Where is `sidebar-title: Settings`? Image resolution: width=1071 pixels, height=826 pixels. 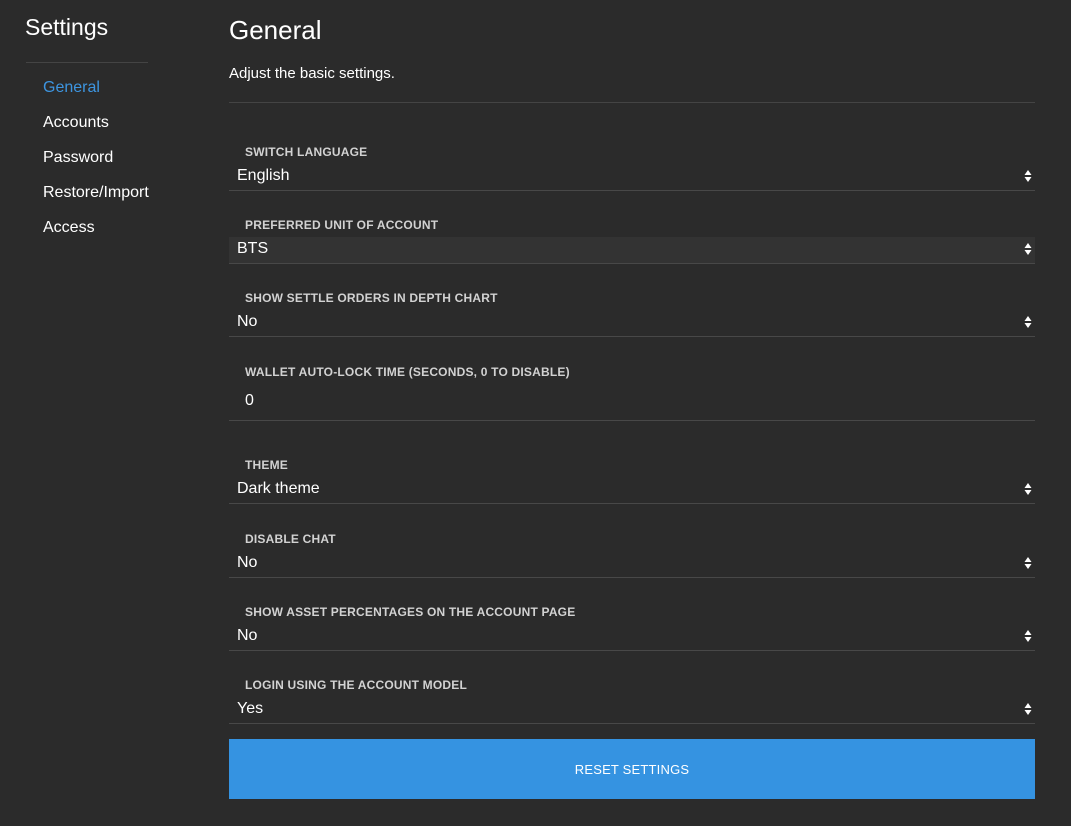 sidebar-title: Settings is located at coordinates (67, 27).